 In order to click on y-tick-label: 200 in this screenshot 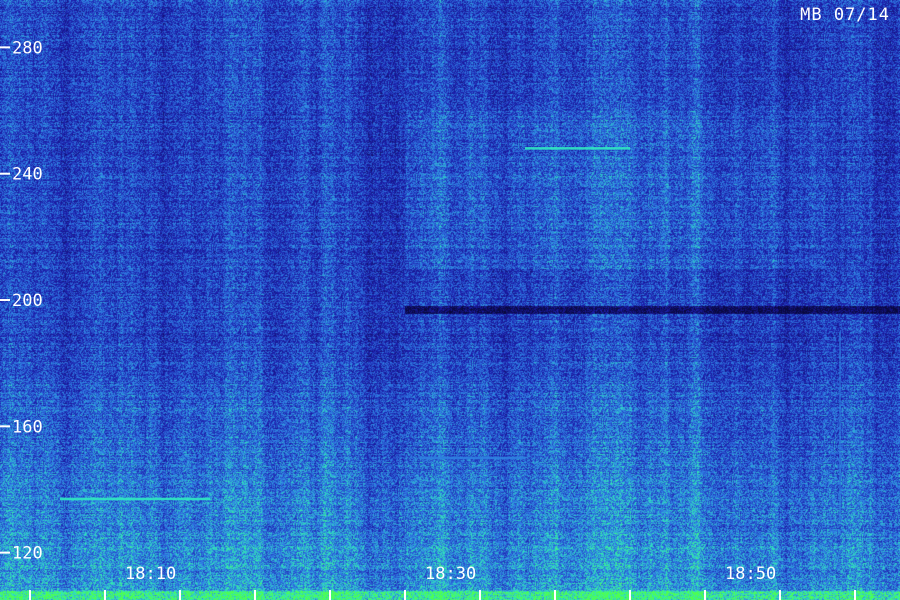, I will do `click(27, 301)`.